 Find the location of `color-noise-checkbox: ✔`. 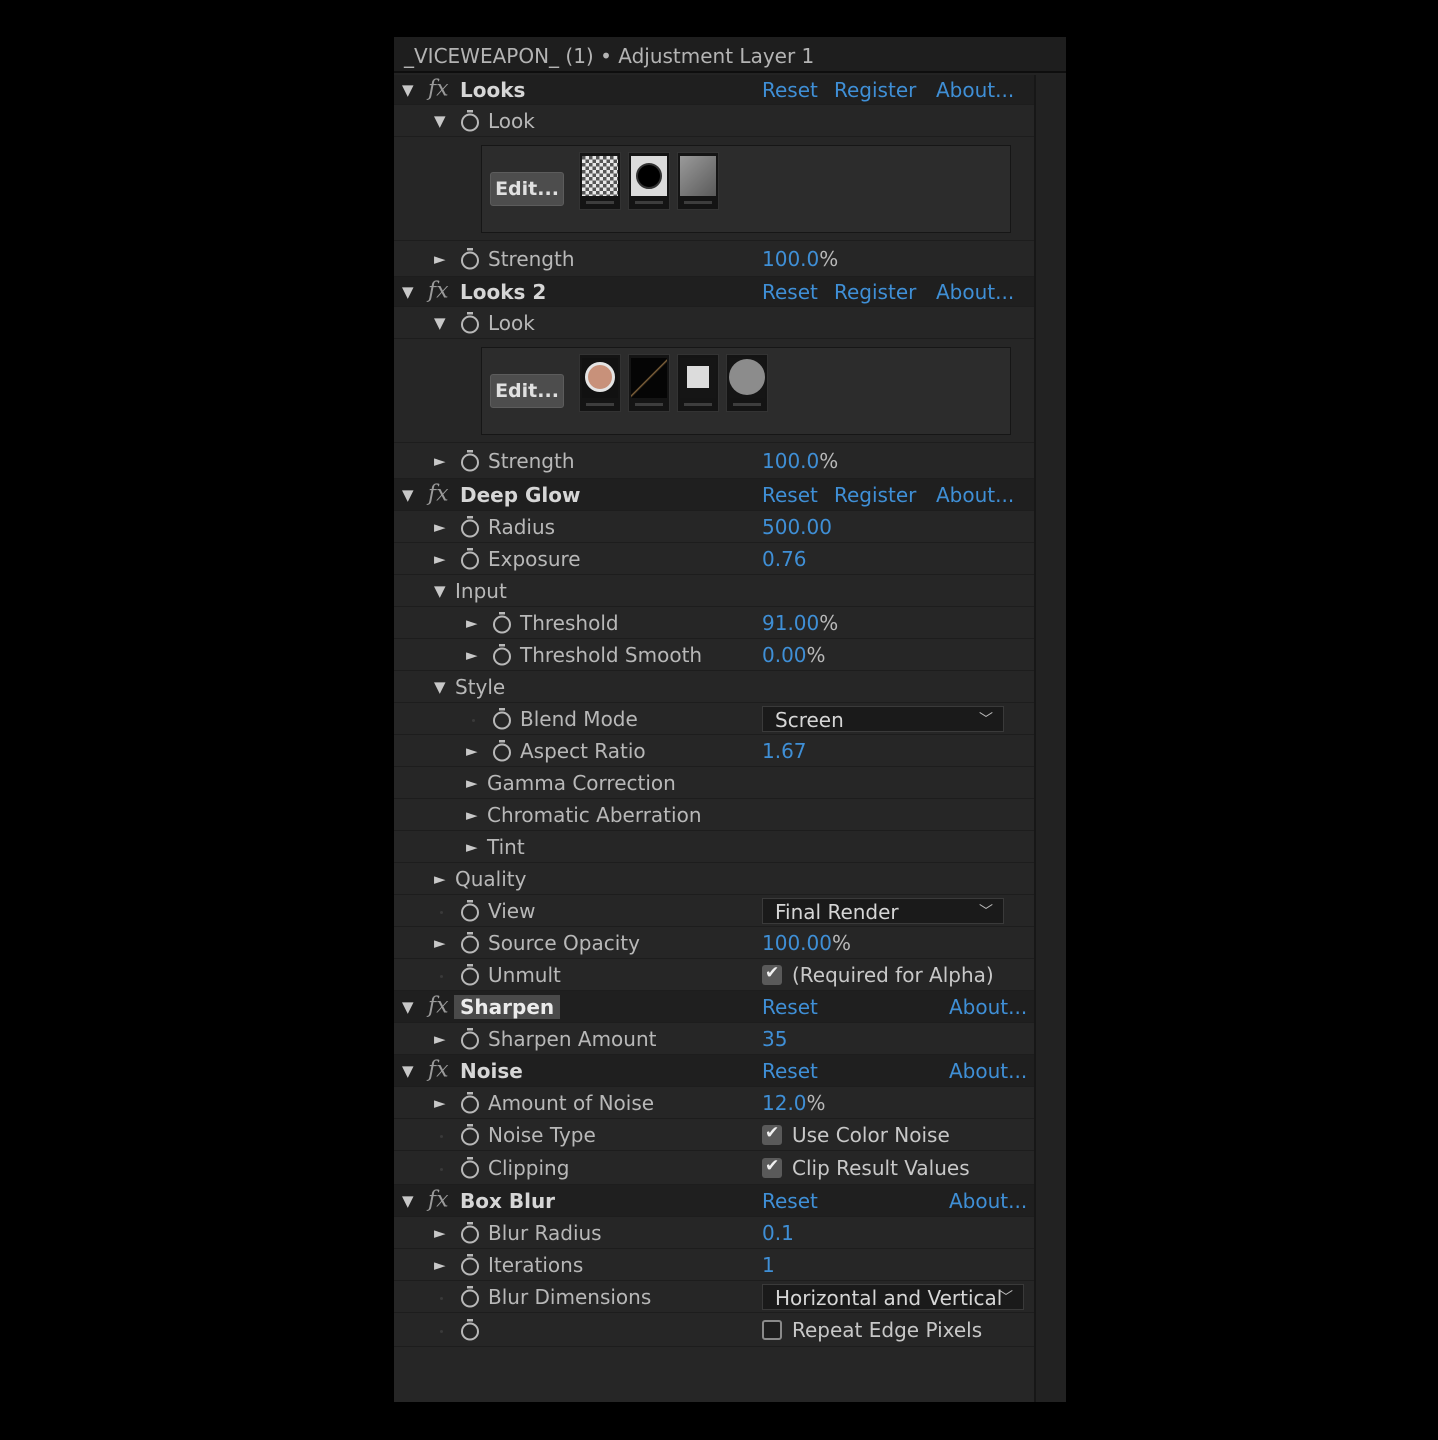

color-noise-checkbox: ✔ is located at coordinates (772, 1134).